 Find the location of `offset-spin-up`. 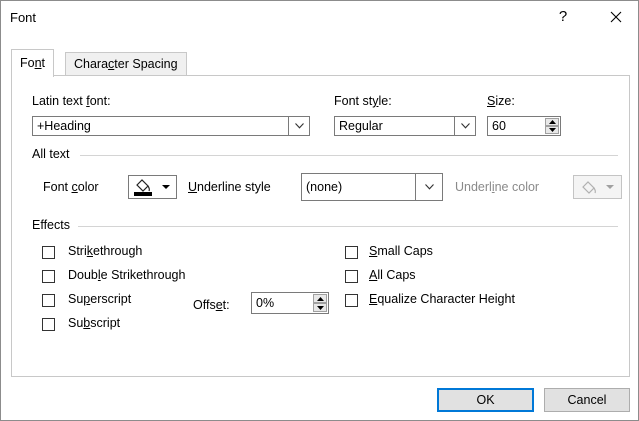

offset-spin-up is located at coordinates (320, 298).